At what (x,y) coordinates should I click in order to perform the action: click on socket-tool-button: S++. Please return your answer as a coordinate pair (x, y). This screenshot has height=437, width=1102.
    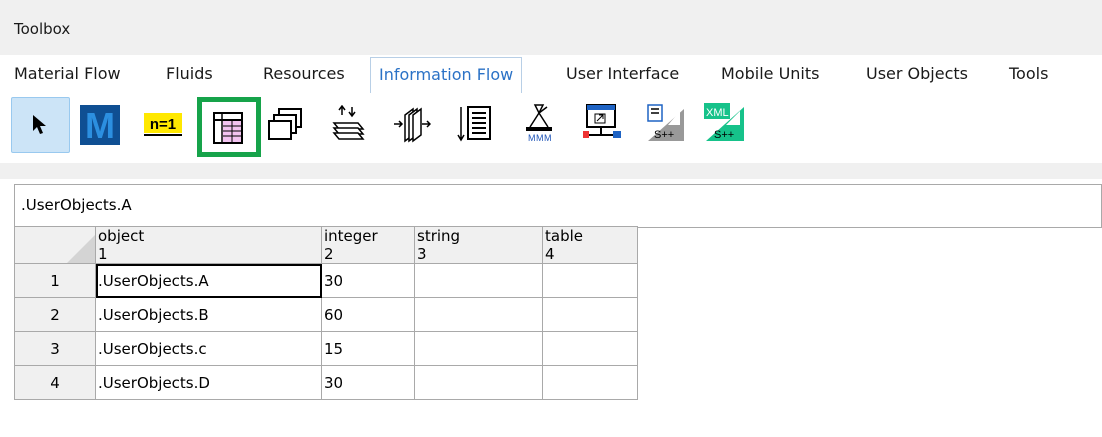
    Looking at the image, I should click on (664, 122).